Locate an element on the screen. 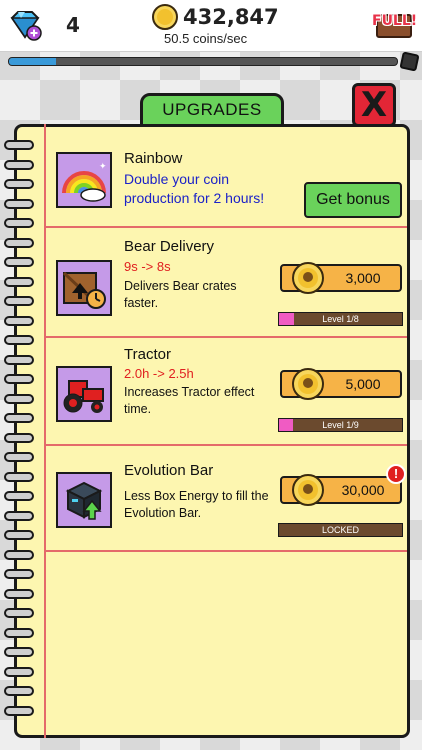 Image resolution: width=422 pixels, height=750 pixels. upgrade-delta: 2.0h -> 2.5h is located at coordinates (159, 373).